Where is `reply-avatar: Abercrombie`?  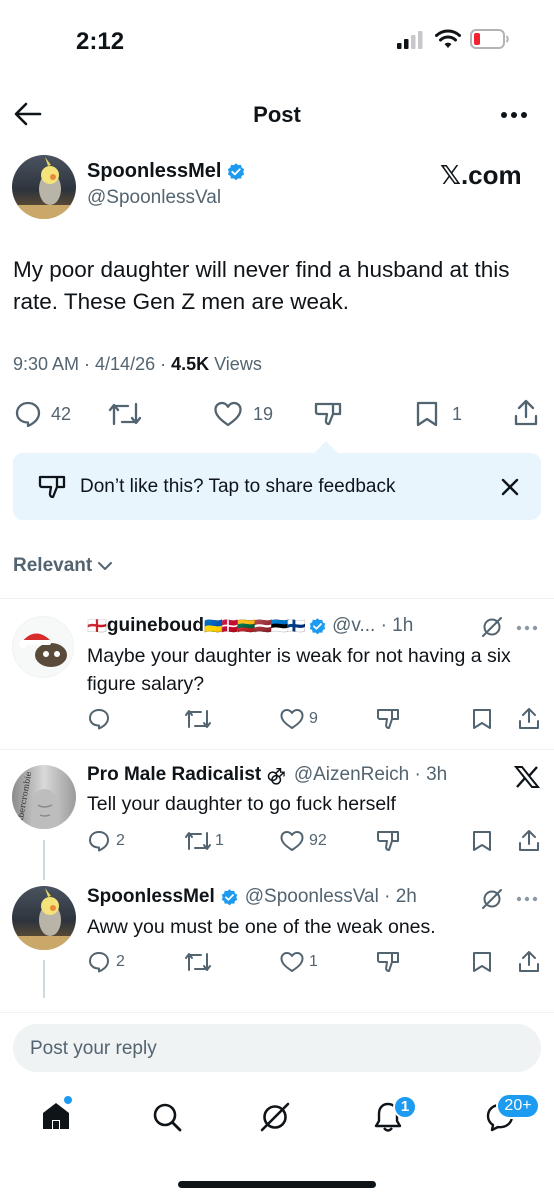
reply-avatar: Abercrombie is located at coordinates (44, 797).